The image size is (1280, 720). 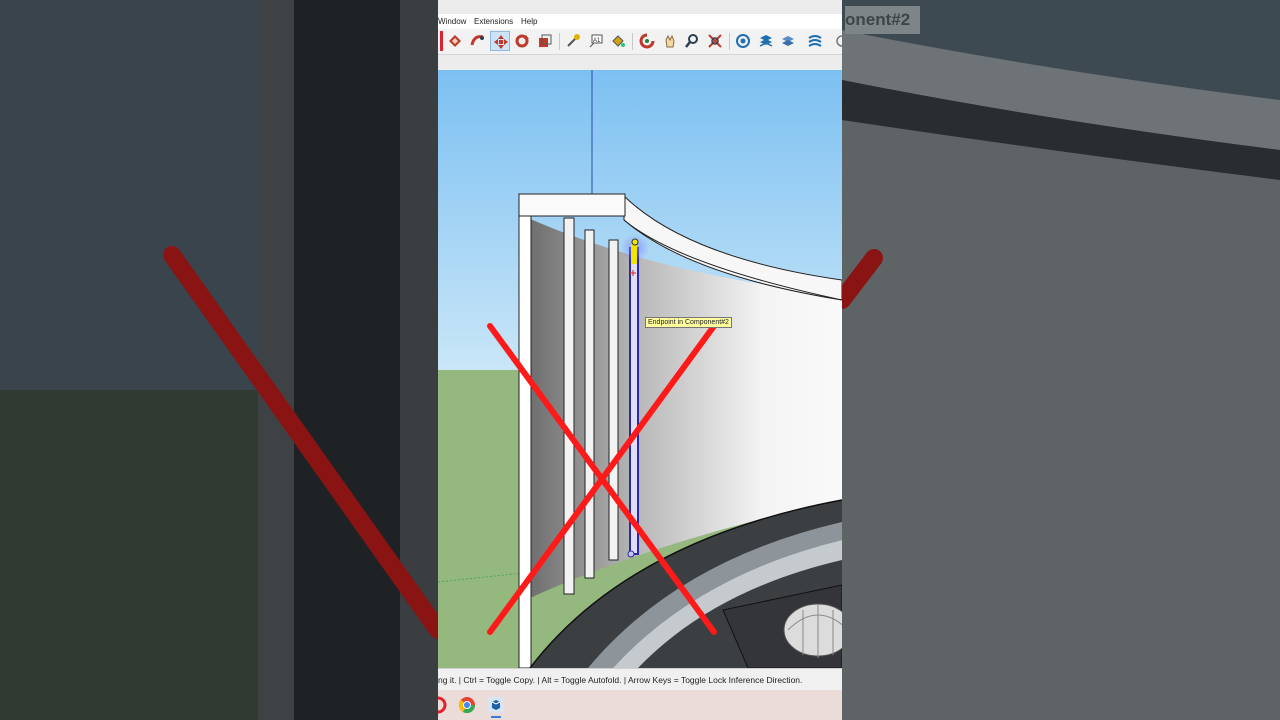 I want to click on svg-text: A1, so click(x=597, y=41).